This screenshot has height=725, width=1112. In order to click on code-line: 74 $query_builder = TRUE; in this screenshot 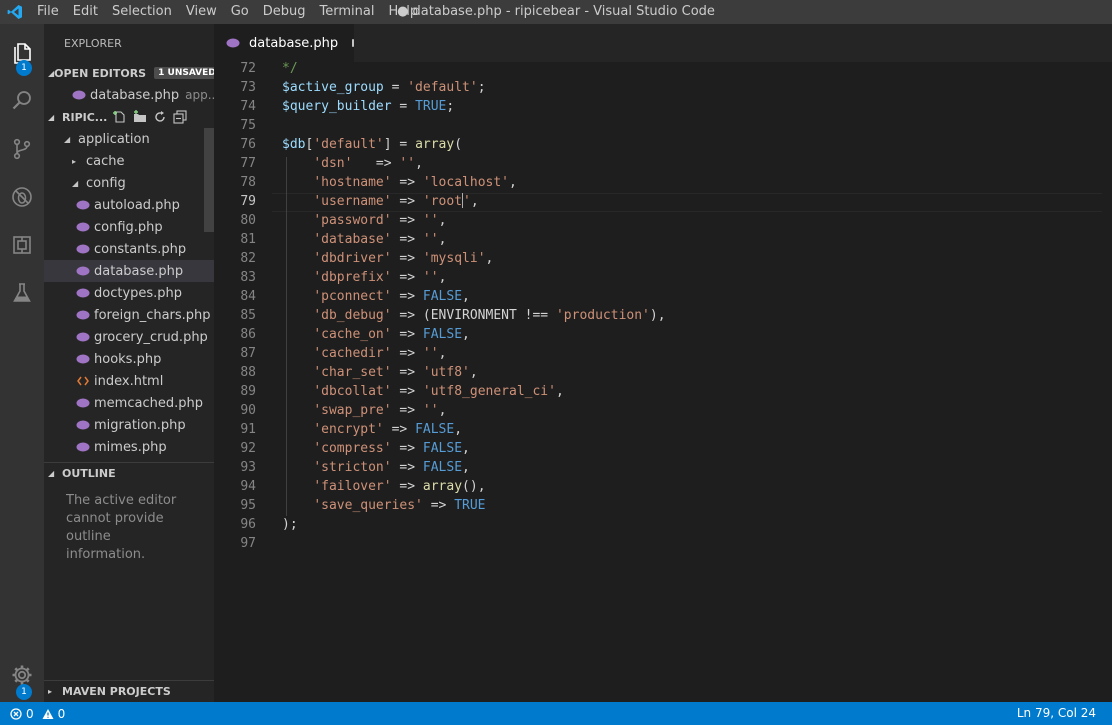, I will do `click(654, 106)`.